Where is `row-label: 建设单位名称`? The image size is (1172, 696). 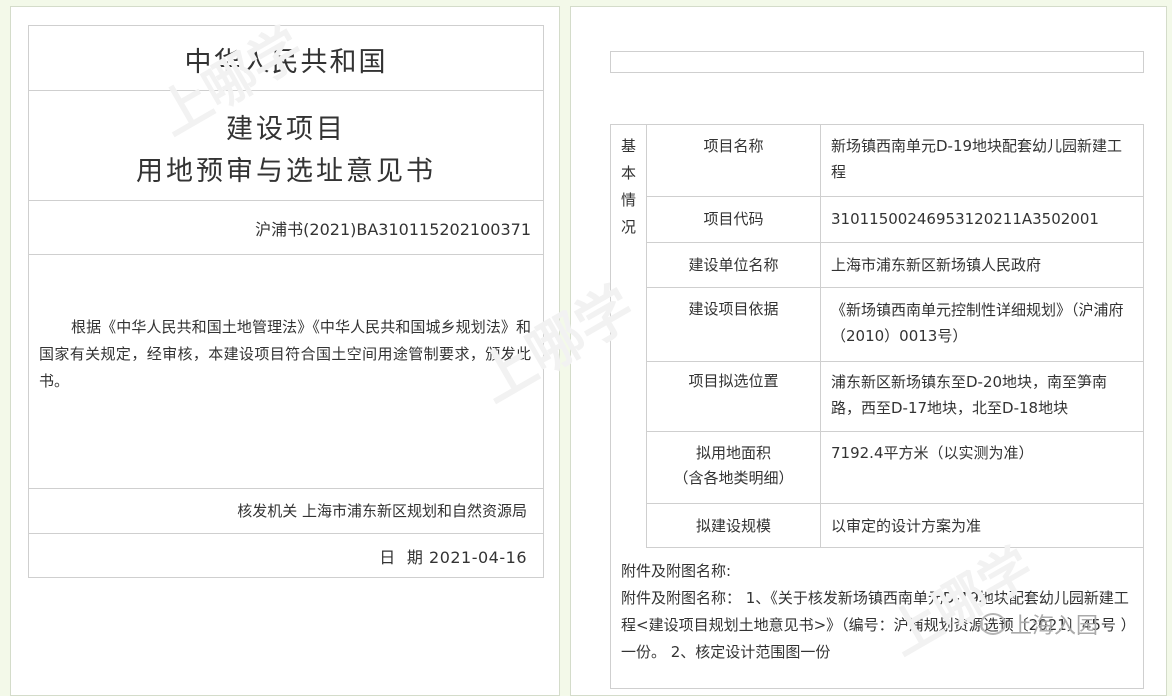
row-label: 建设单位名称 is located at coordinates (734, 265).